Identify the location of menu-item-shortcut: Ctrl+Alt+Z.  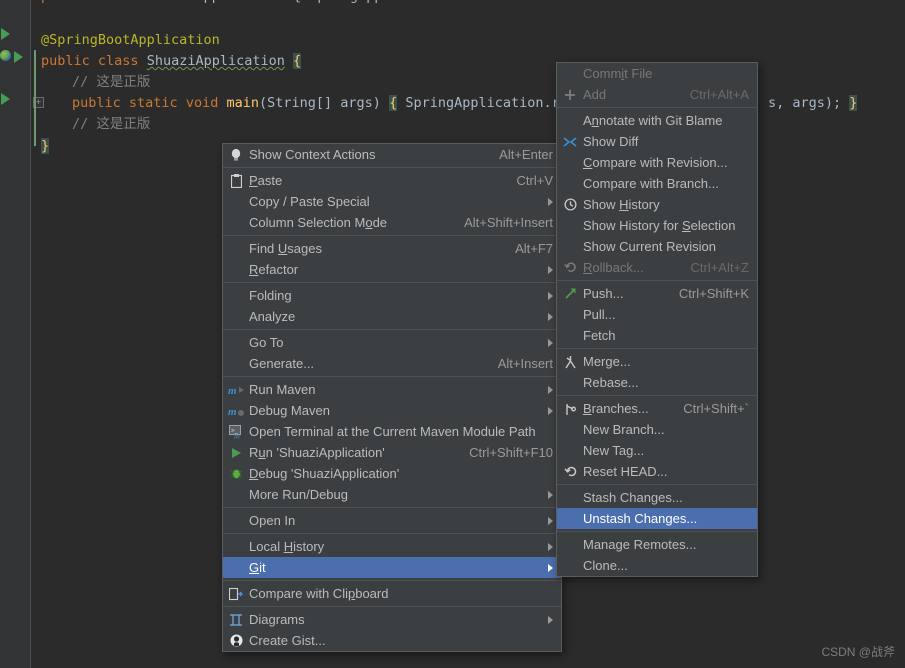
(719, 267).